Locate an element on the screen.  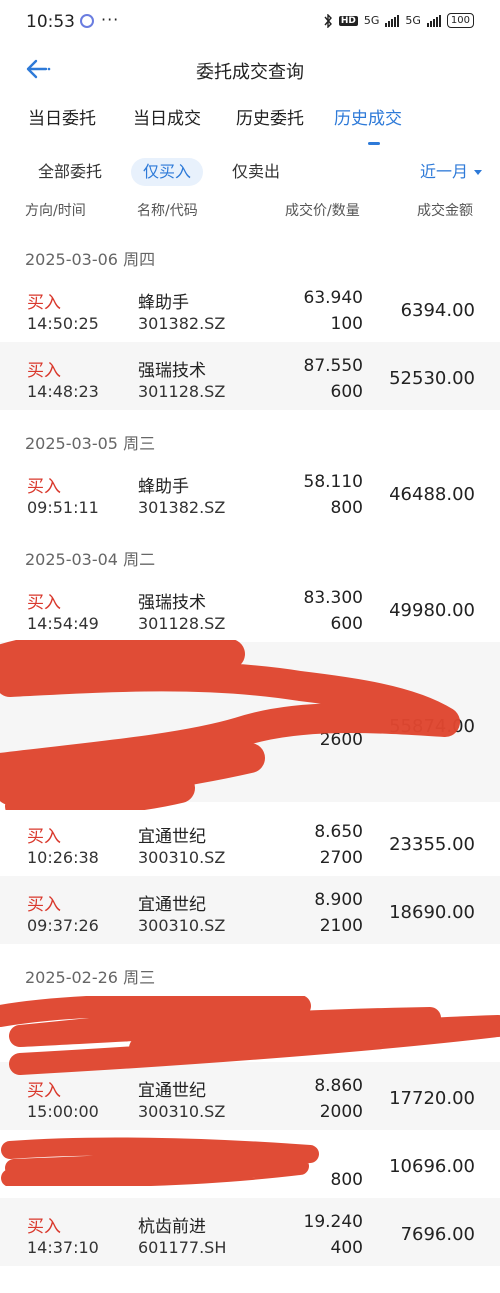
period-dropdown: 近一月 is located at coordinates (451, 172).